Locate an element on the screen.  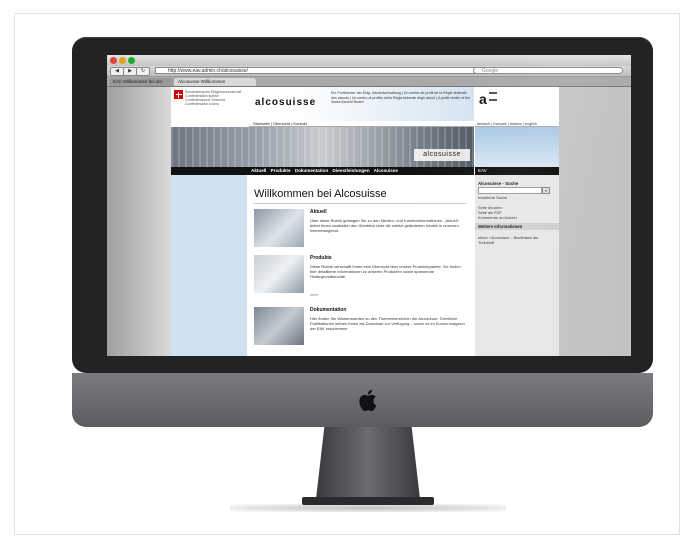
monitor-stand is located at coordinates (368, 463).